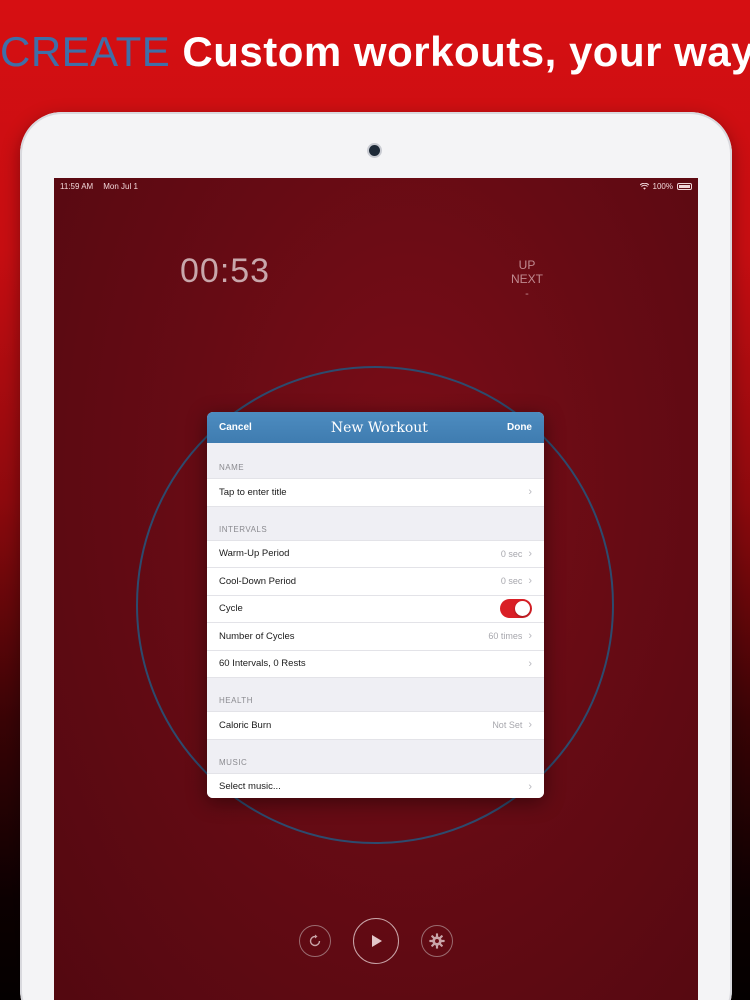 This screenshot has width=750, height=1000. Describe the element at coordinates (257, 636) in the screenshot. I see `cycles-label: Number of Cycles` at that location.